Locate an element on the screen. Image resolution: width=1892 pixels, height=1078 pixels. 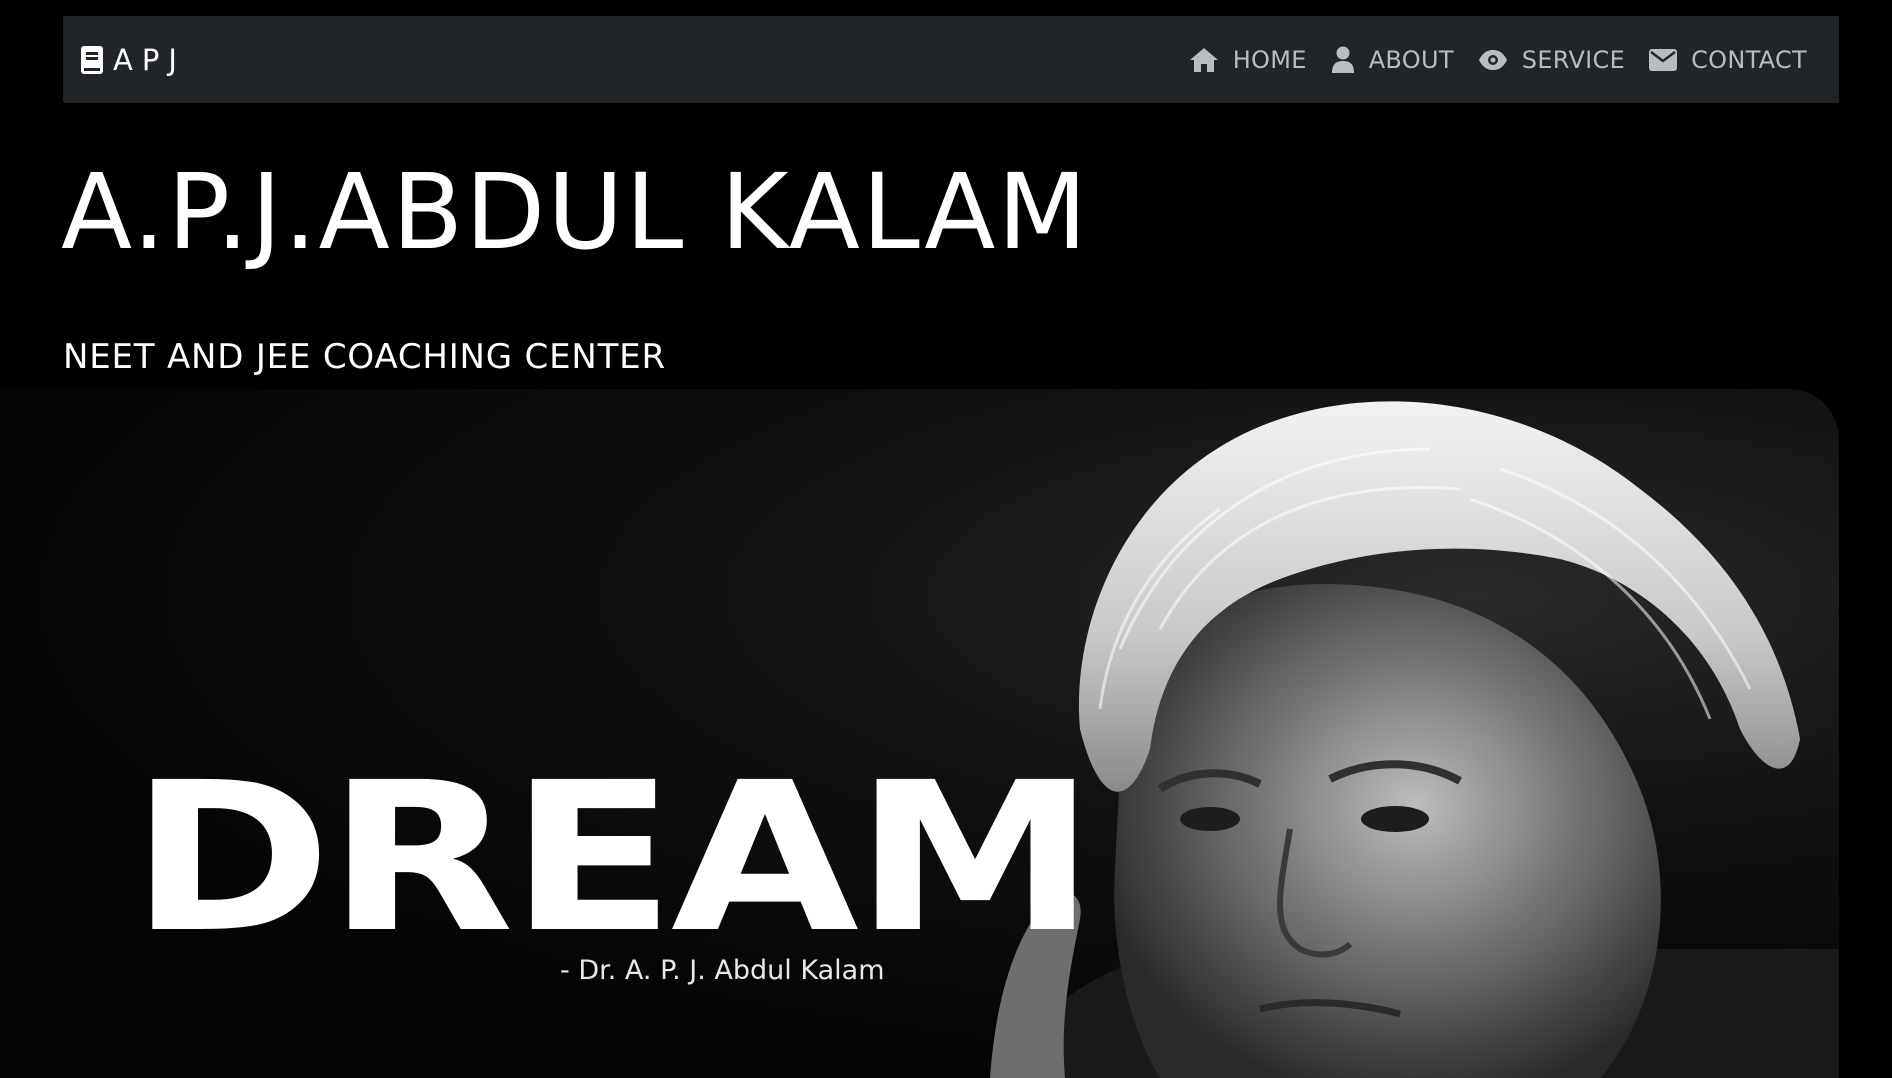
nav-service-link: SERVICE is located at coordinates (1551, 60).